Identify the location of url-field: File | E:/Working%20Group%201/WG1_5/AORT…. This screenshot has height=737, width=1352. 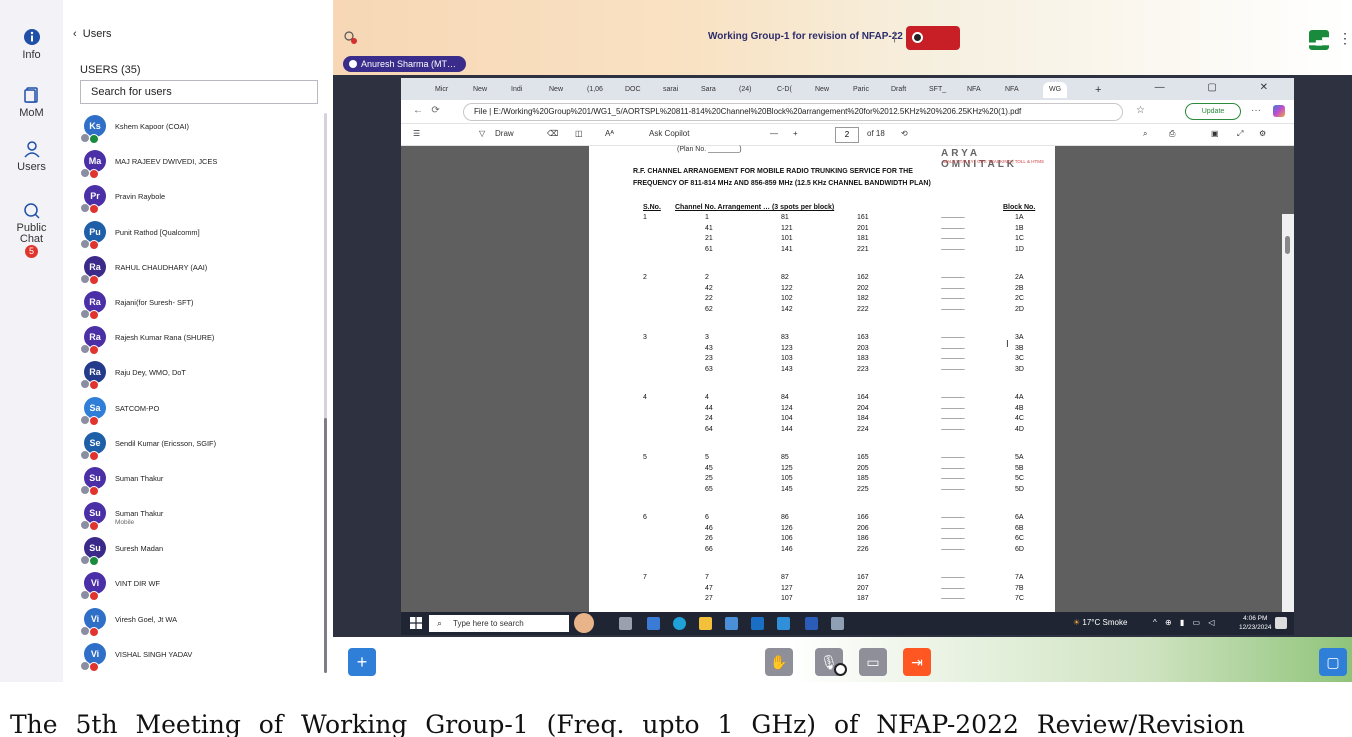
(793, 112).